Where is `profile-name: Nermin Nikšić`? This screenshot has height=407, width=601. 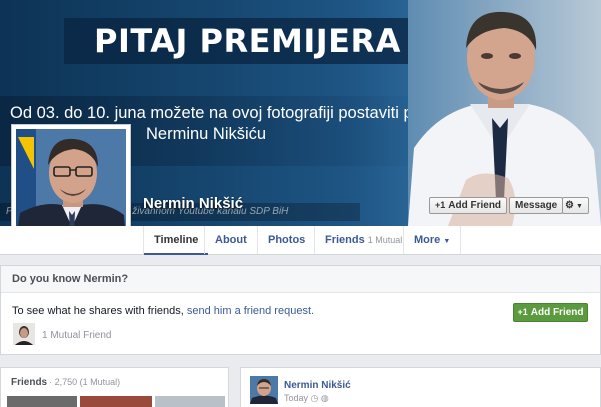 profile-name: Nermin Nikšić is located at coordinates (193, 203).